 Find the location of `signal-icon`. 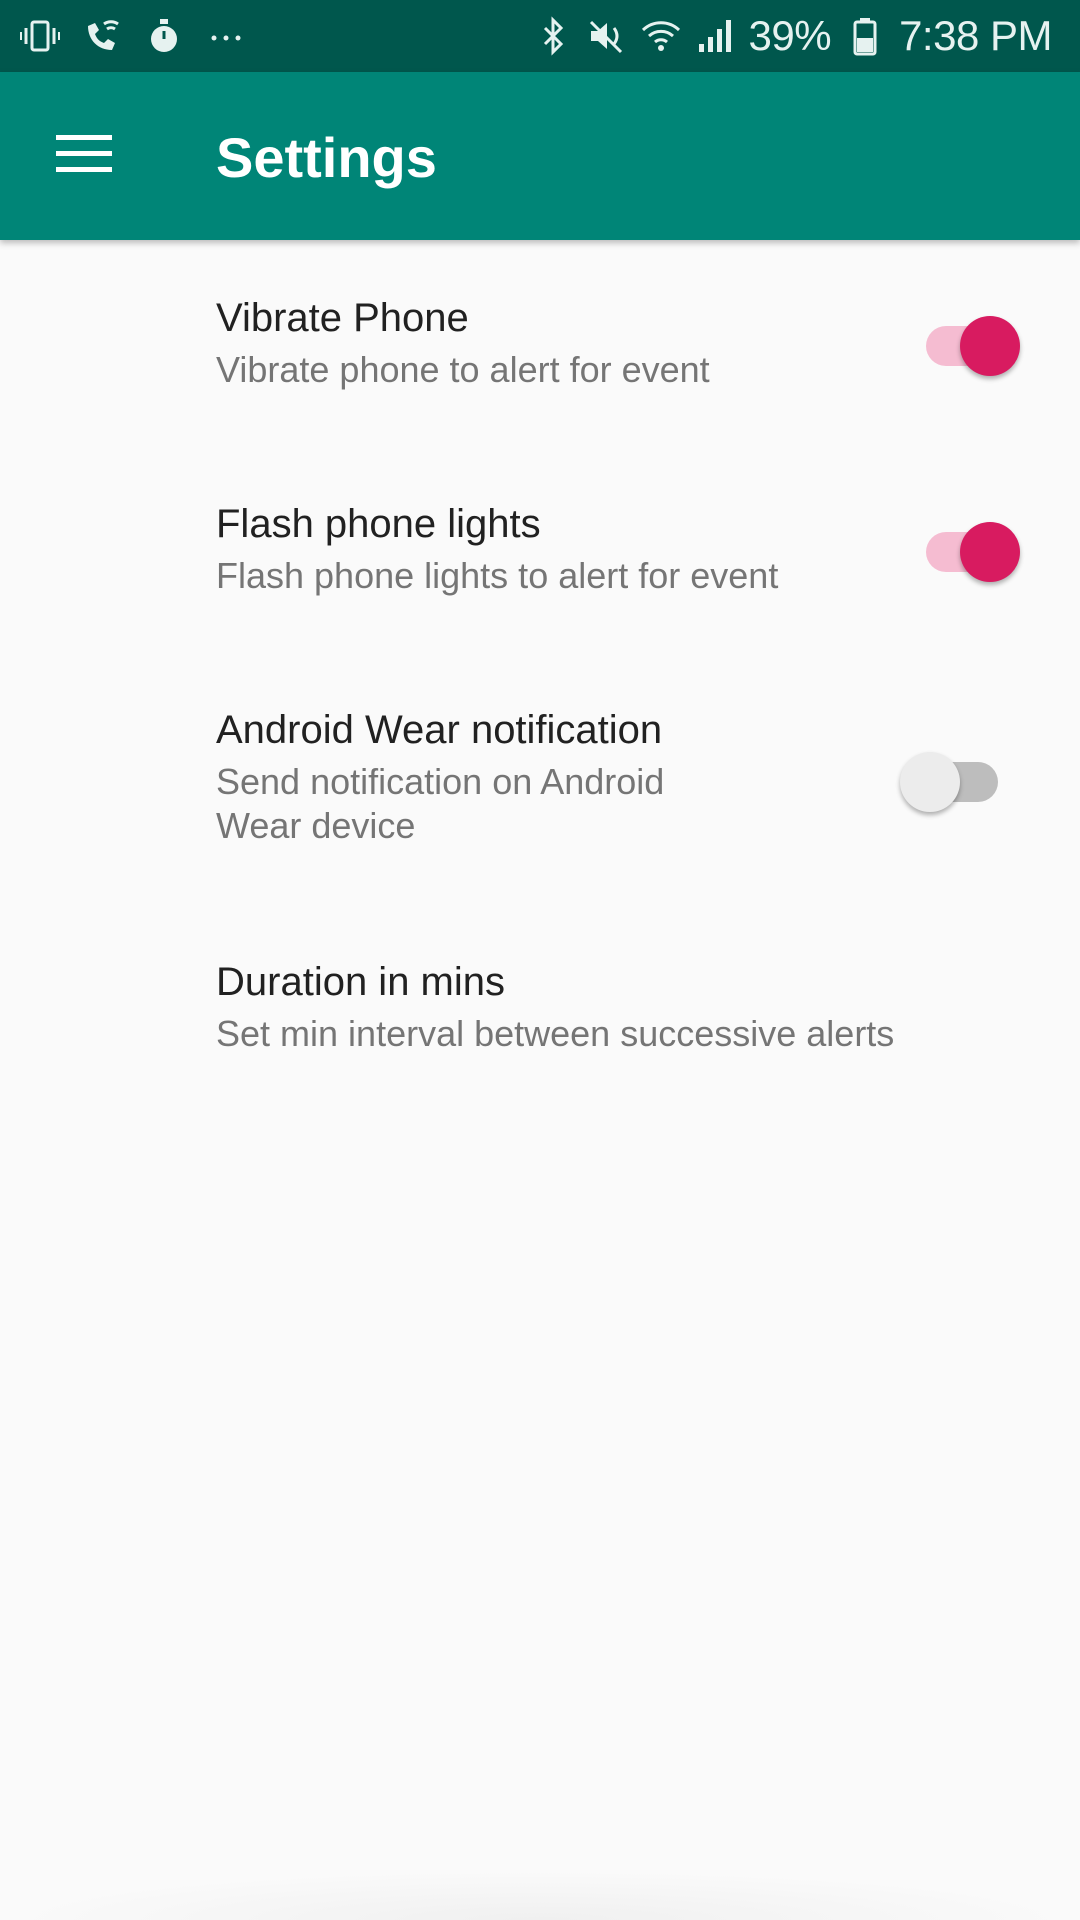

signal-icon is located at coordinates (715, 36).